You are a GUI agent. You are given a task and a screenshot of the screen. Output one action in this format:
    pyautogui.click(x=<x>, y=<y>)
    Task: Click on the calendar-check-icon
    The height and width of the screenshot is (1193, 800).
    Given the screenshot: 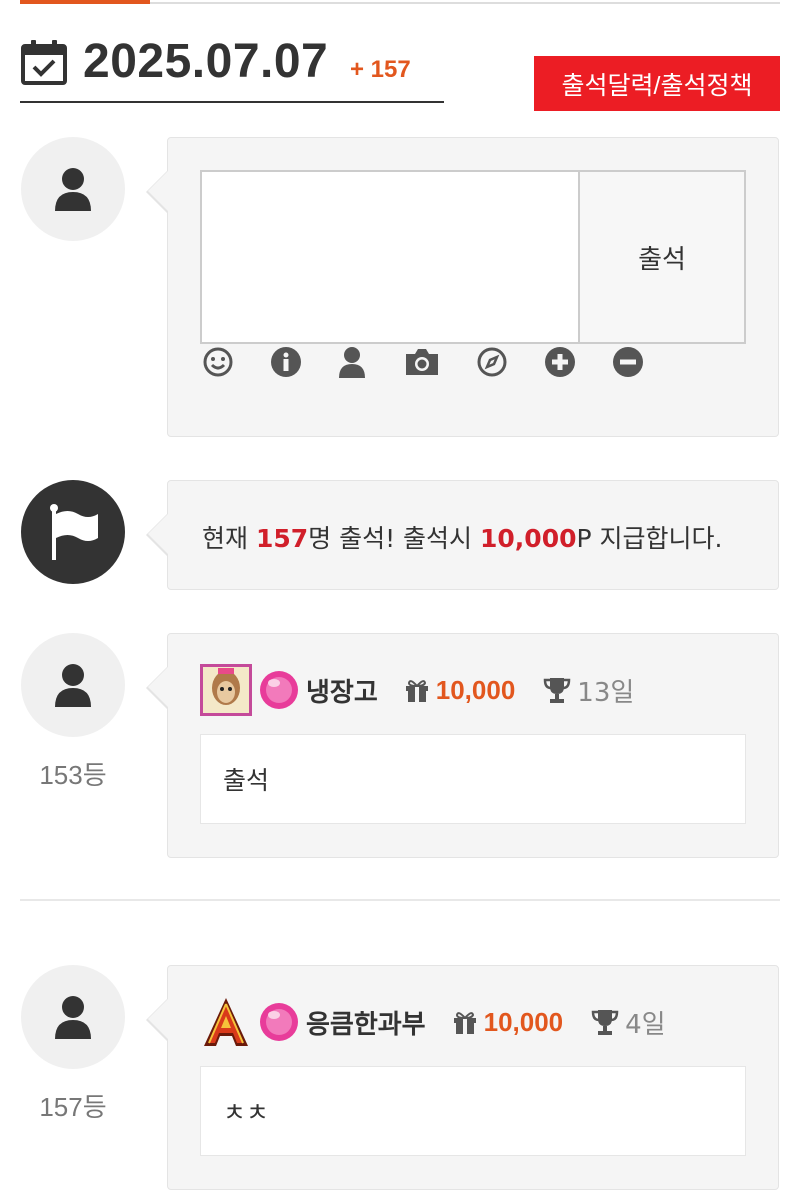 What is the action you would take?
    pyautogui.click(x=44, y=62)
    